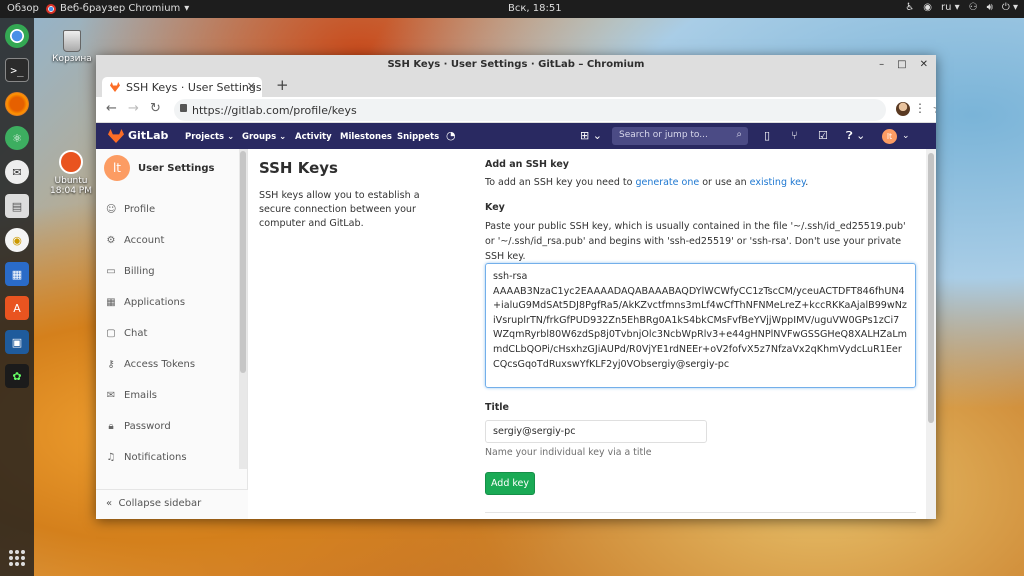 The width and height of the screenshot is (1024, 576). Describe the element at coordinates (150, 364) in the screenshot. I see `sidebar-item-access-tokens: ⚷ Access Tokens` at that location.